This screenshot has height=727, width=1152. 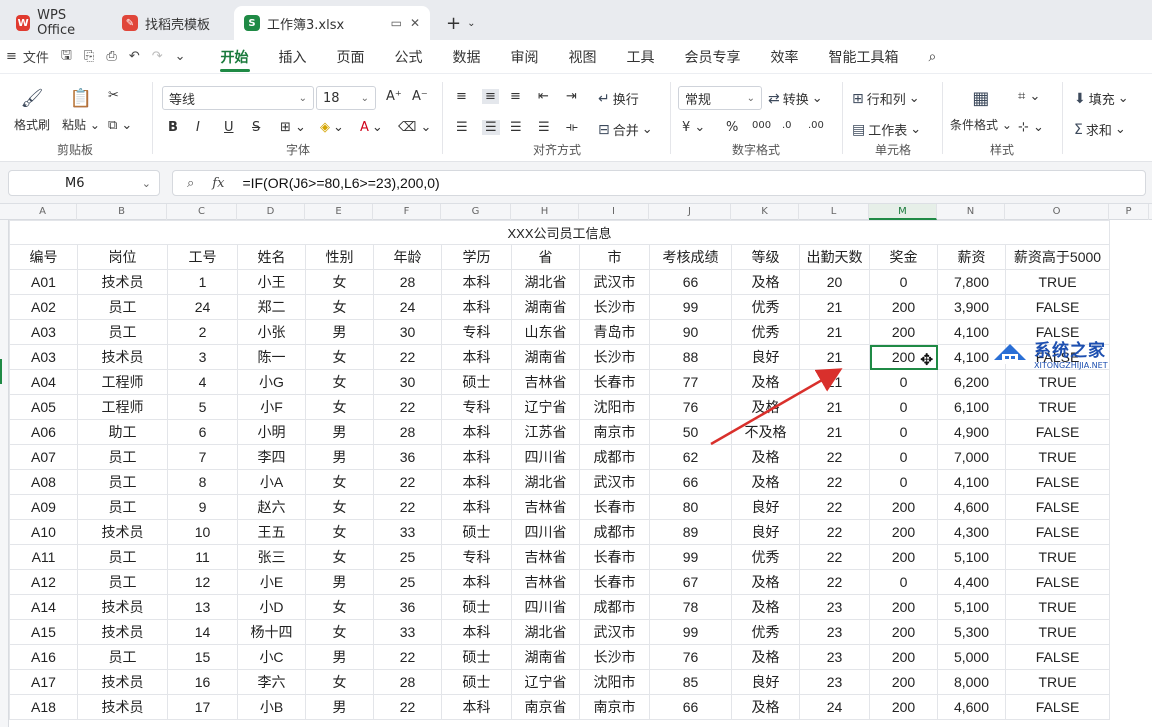 What do you see at coordinates (190, 183) in the screenshot?
I see `zoom-icon: ⌕` at bounding box center [190, 183].